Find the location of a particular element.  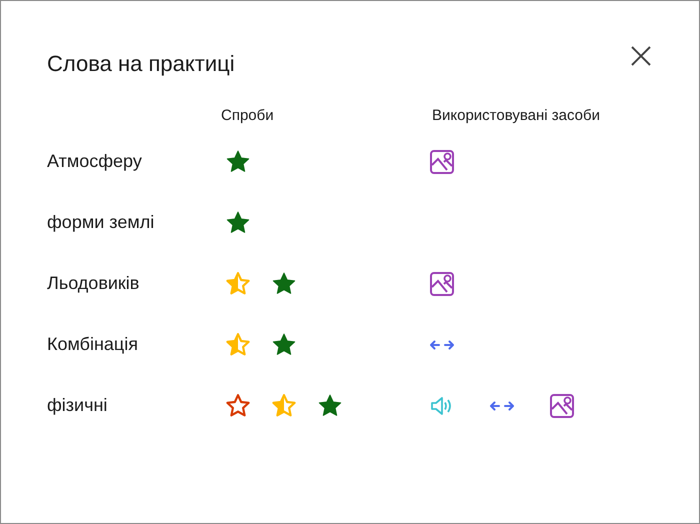

column-header: Спроби is located at coordinates (247, 115).